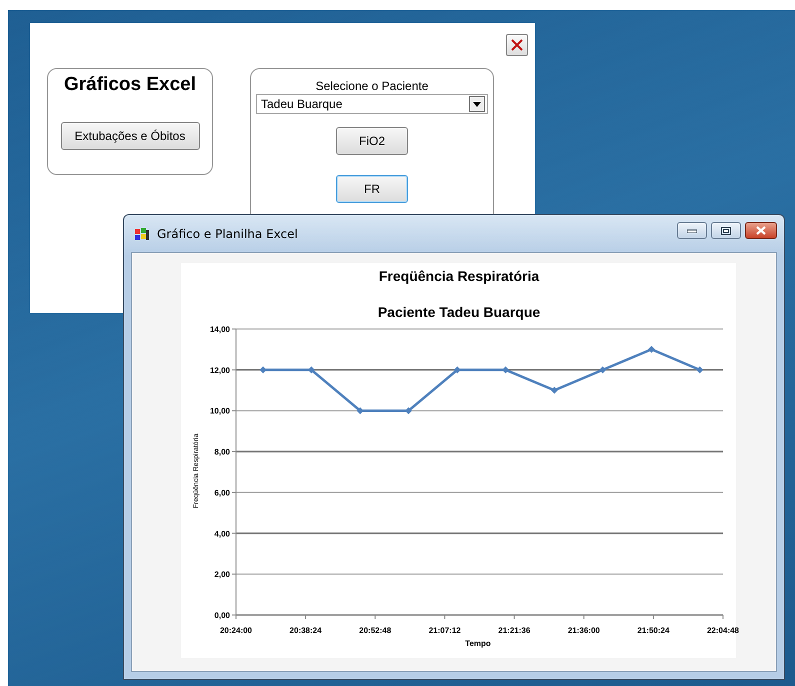  I want to click on x-tick-label: 21:07:12, so click(444, 630).